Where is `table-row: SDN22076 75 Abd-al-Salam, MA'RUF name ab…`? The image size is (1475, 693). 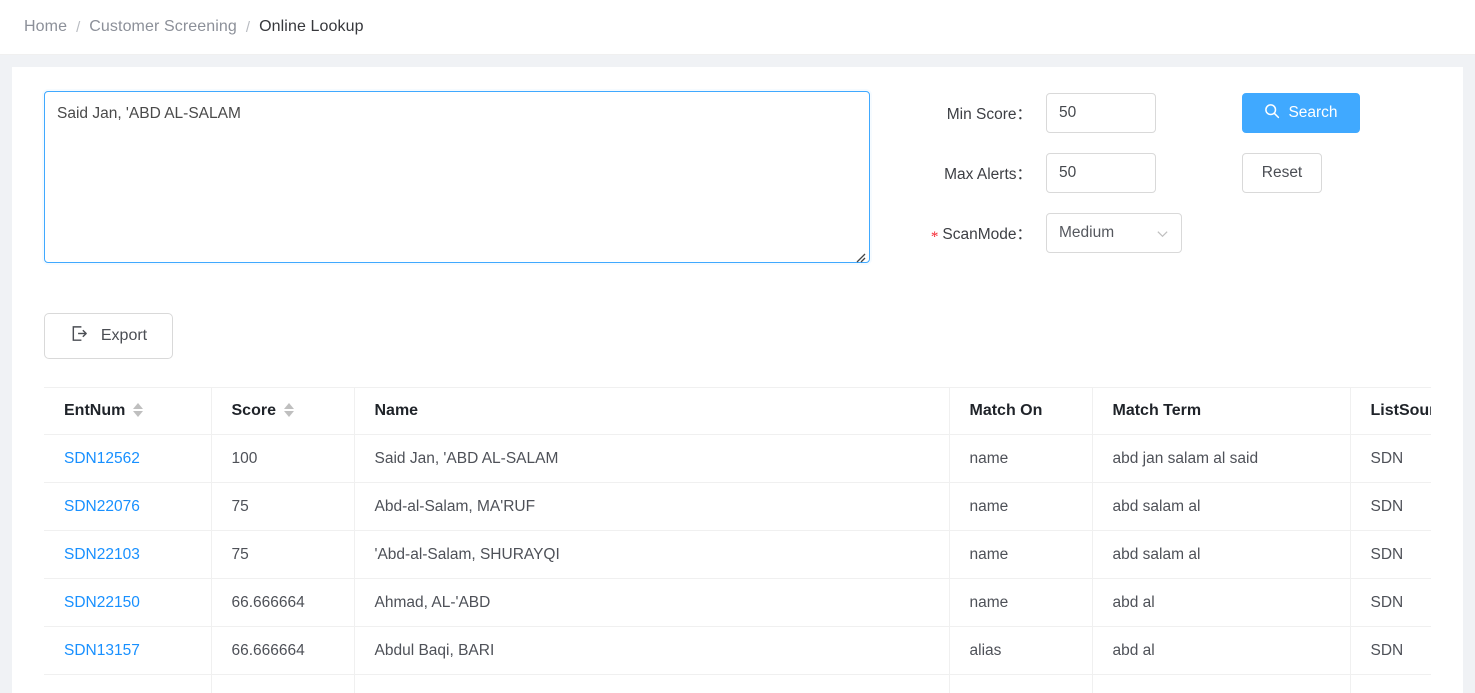 table-row: SDN22076 75 Abd-al-Salam, MA'RUF name ab… is located at coordinates (737, 506).